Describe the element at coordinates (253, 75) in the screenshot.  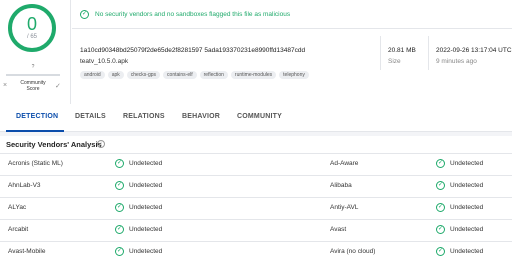
I see `file-tag: runtime-modules` at that location.